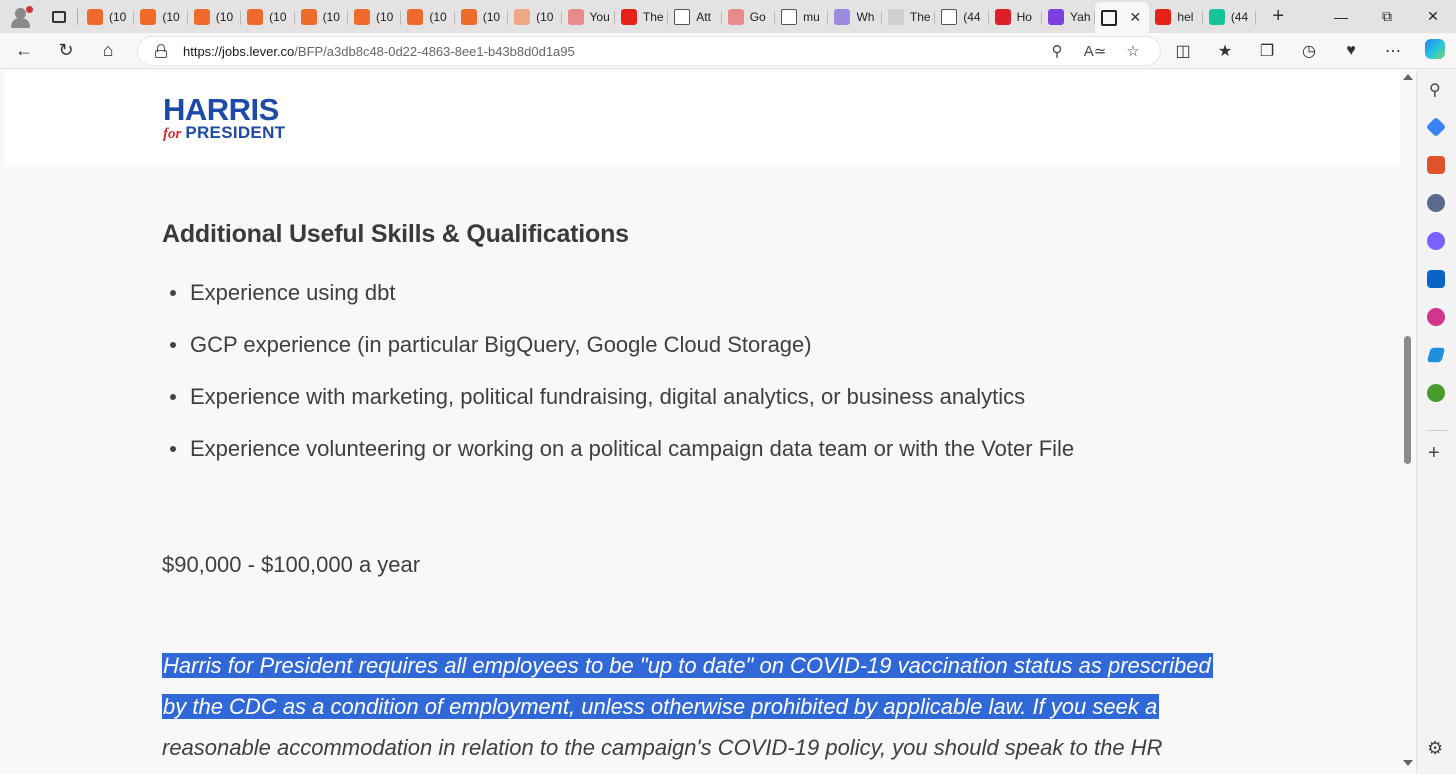  What do you see at coordinates (842, 16) in the screenshot?
I see `globe-purple-icon` at bounding box center [842, 16].